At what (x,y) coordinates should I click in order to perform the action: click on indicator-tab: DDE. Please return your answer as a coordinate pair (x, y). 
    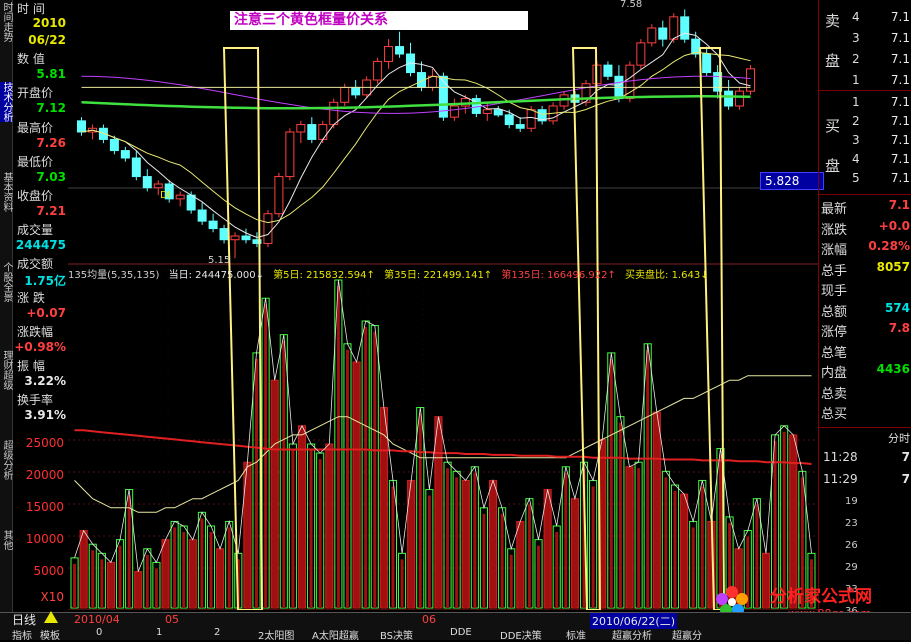
    Looking at the image, I should click on (461, 632).